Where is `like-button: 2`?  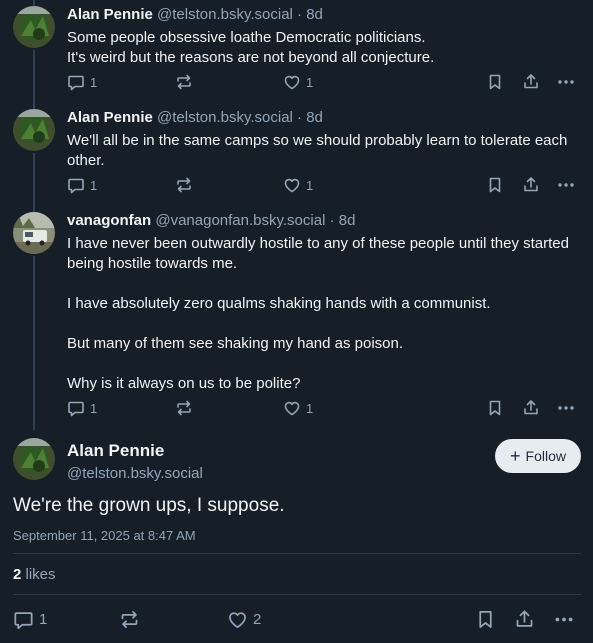
like-button: 2 is located at coordinates (244, 619).